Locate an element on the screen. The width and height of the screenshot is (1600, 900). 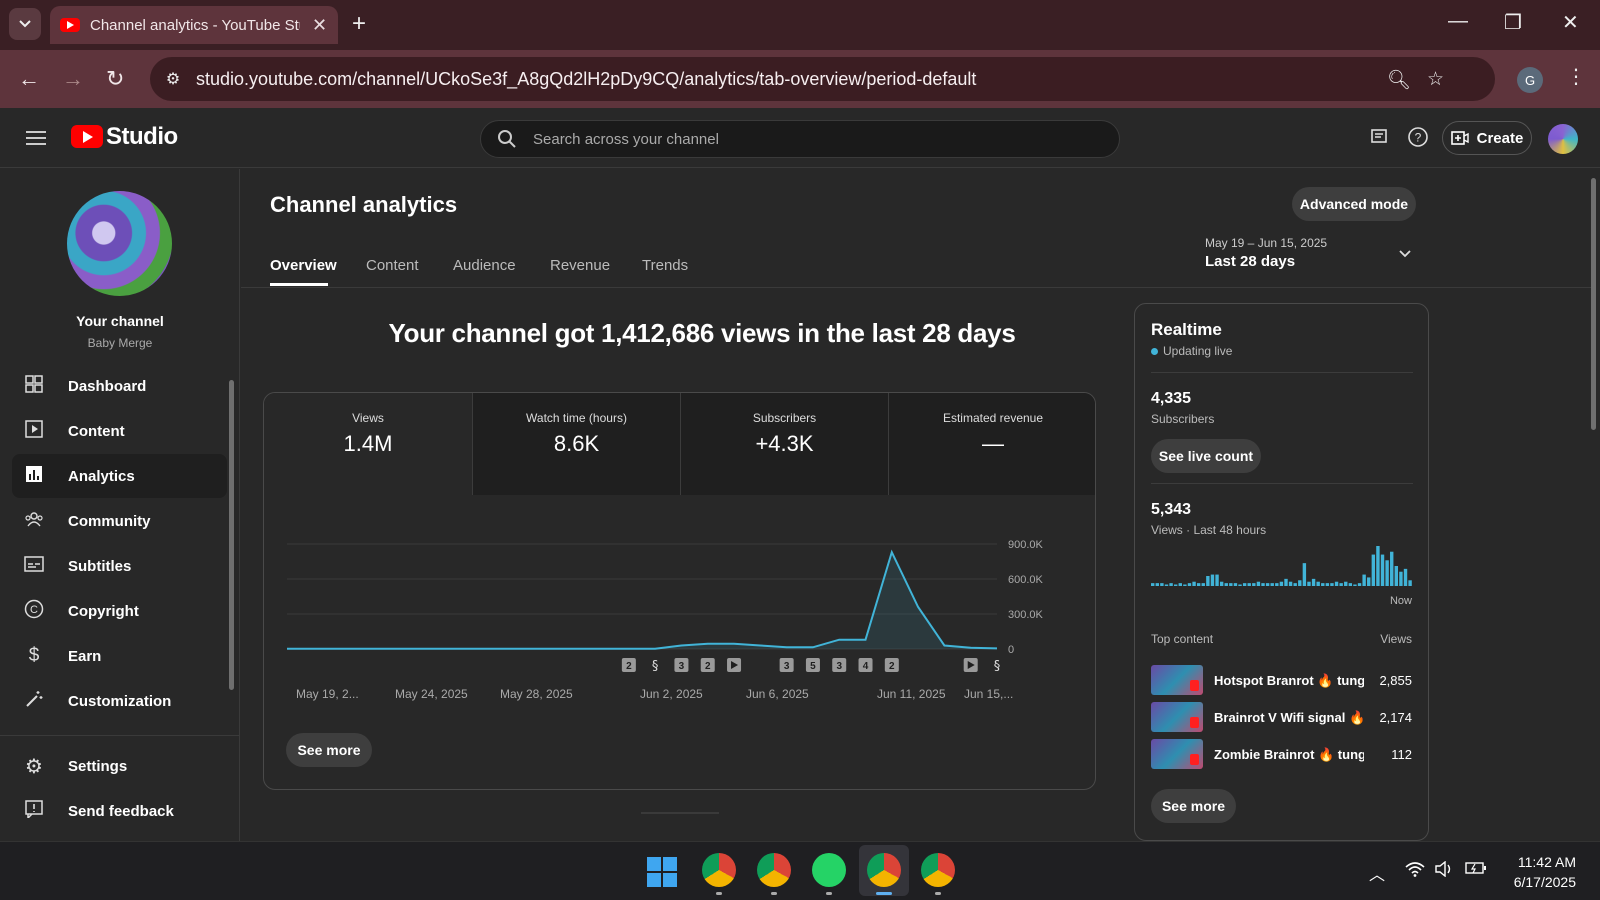
back-button: ← is located at coordinates (29, 79).